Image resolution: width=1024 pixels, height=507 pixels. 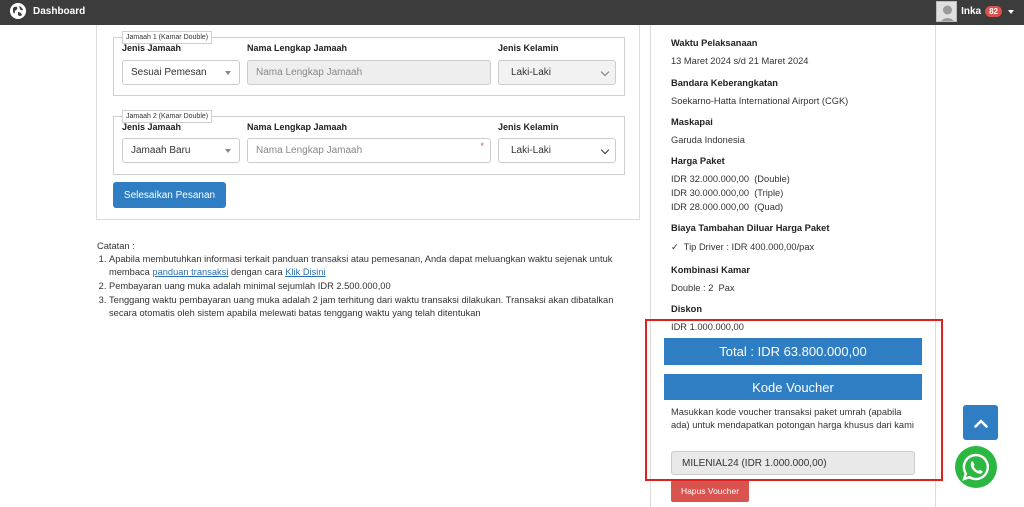 What do you see at coordinates (59, 11) in the screenshot?
I see `dashboard-label: Dashboard` at bounding box center [59, 11].